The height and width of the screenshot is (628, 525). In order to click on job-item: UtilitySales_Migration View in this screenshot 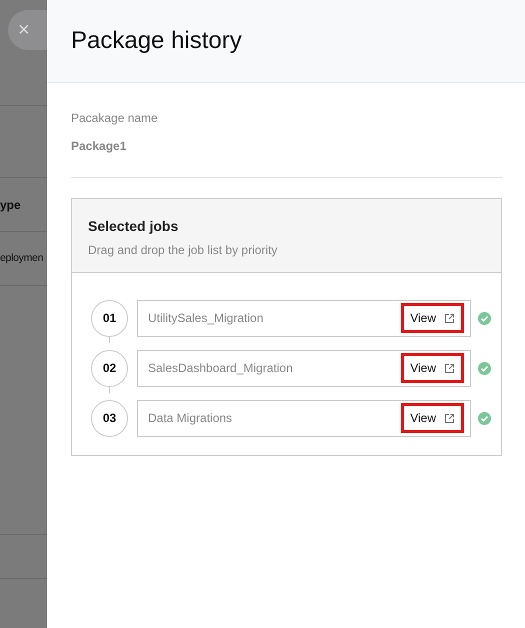, I will do `click(304, 318)`.